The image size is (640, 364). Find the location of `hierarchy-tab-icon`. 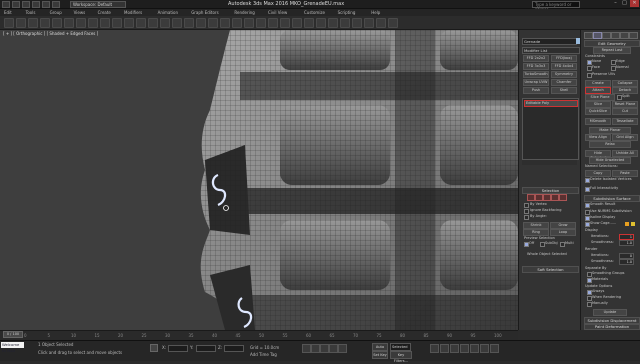

hierarchy-tab-icon is located at coordinates (606, 35).